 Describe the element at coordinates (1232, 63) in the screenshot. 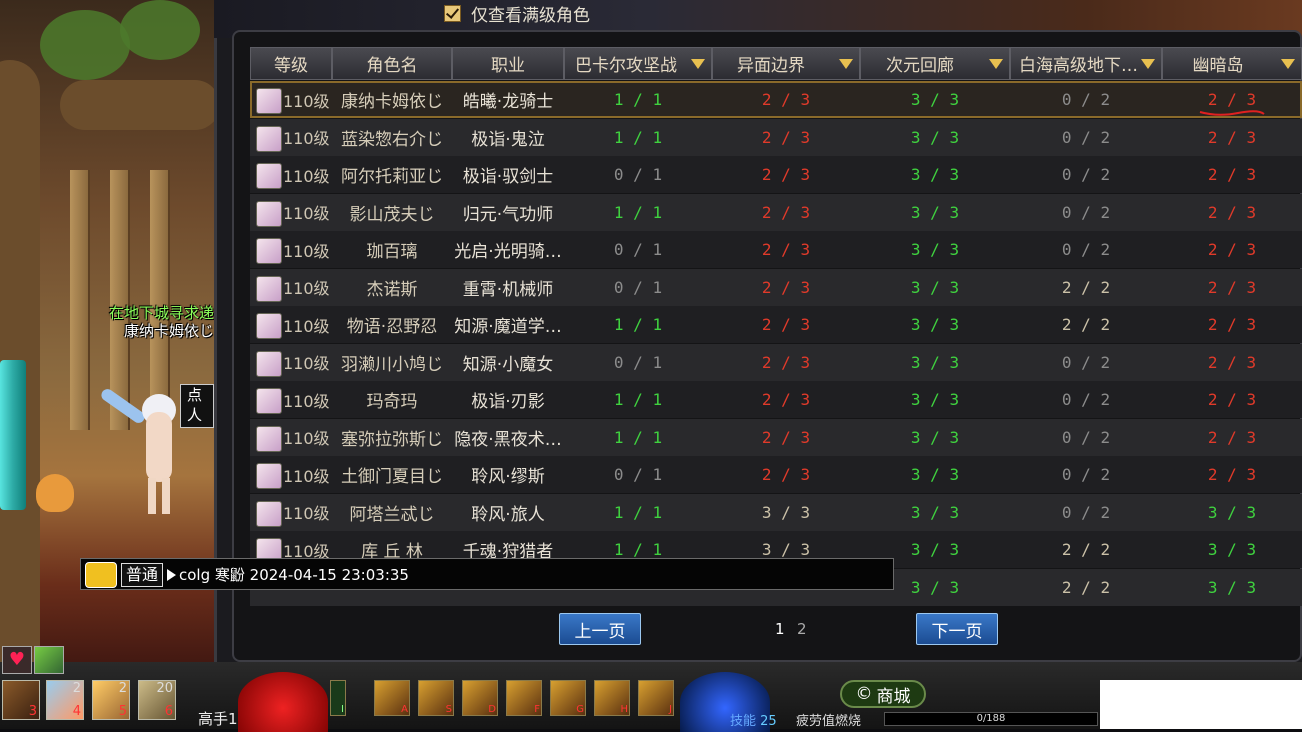

I see `column-dungeon-5: 幽暗岛` at that location.